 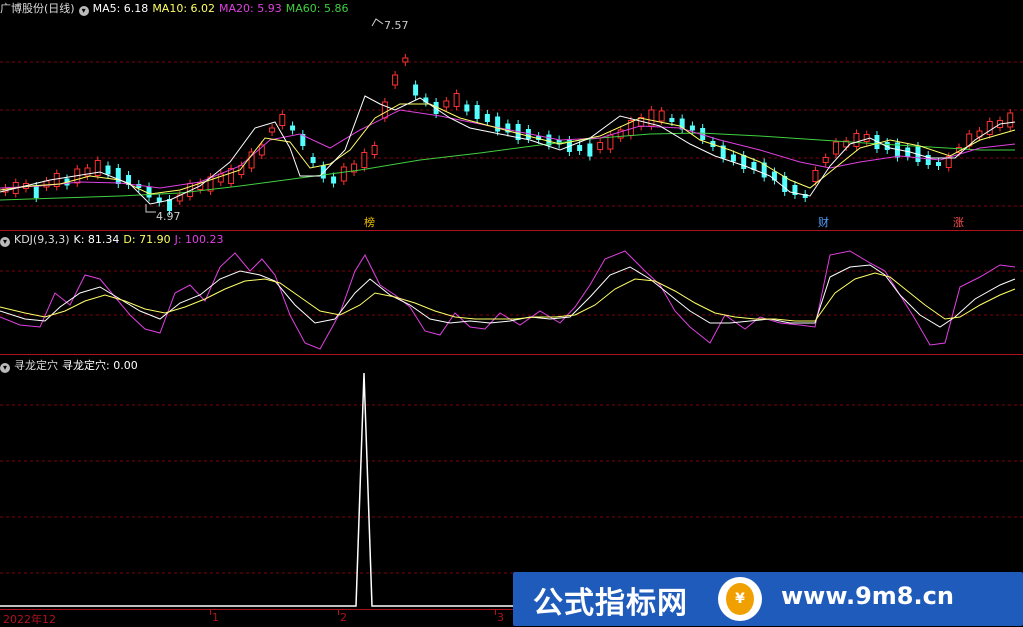 I want to click on watermark-text: 公式指标网, so click(x=610, y=603).